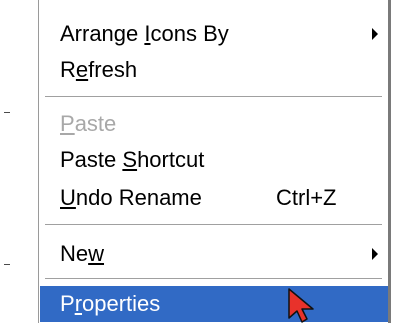  I want to click on menu-item-shortcut: Ctrl+Z, so click(306, 197).